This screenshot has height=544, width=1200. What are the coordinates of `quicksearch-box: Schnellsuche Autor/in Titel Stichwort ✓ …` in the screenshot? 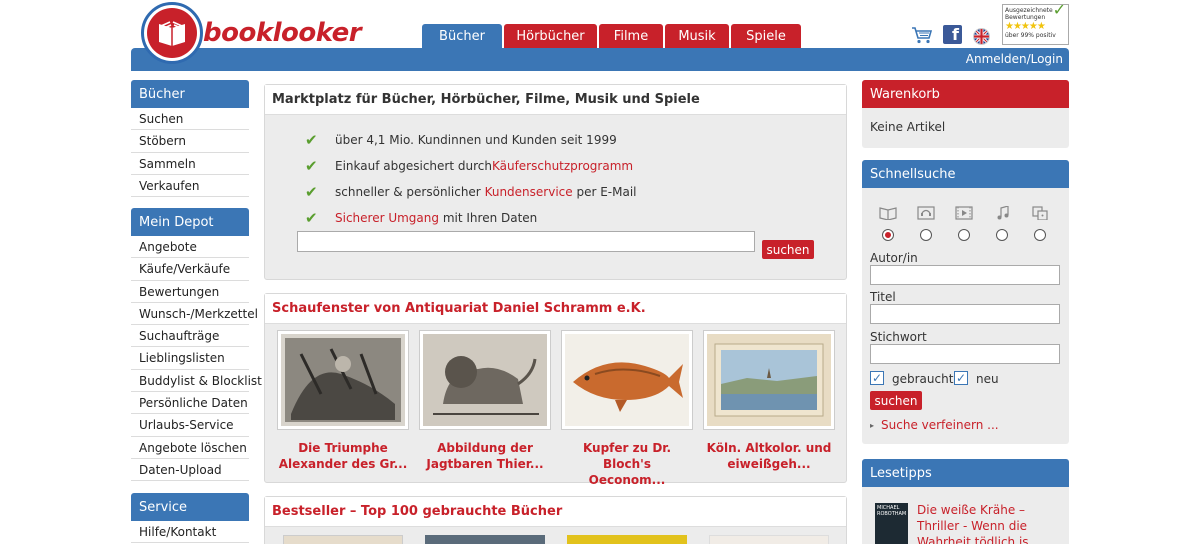 It's located at (965, 302).